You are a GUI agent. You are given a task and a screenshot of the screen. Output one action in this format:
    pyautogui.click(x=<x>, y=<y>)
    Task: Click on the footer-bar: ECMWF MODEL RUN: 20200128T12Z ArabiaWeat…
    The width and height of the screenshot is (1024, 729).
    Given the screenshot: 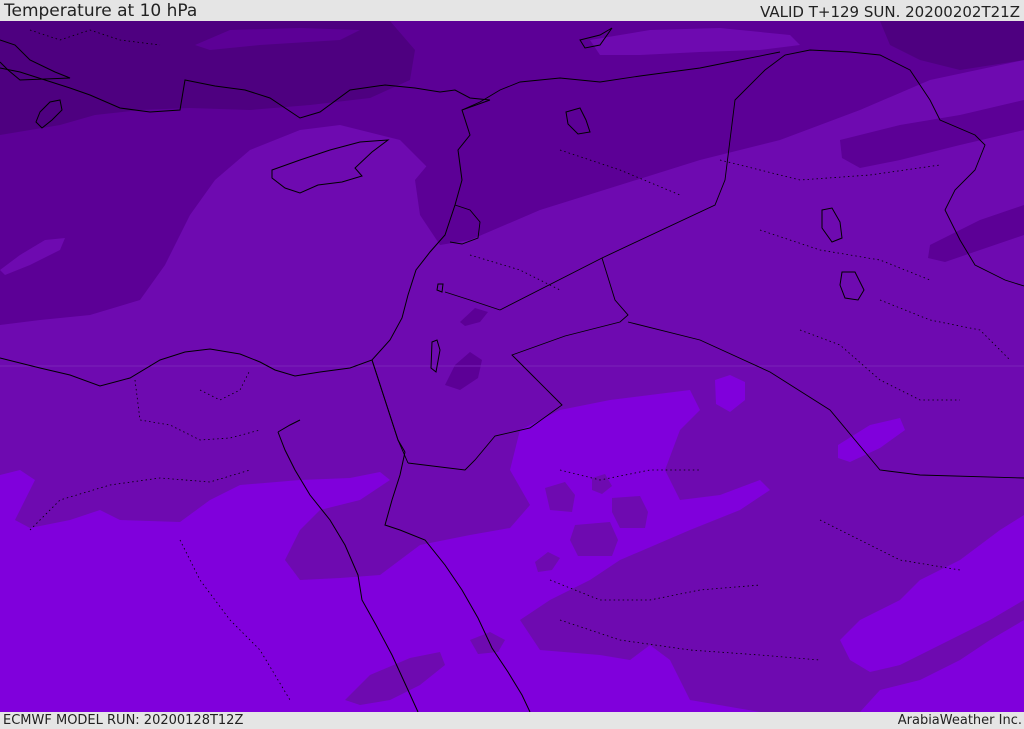 What is the action you would take?
    pyautogui.click(x=512, y=720)
    